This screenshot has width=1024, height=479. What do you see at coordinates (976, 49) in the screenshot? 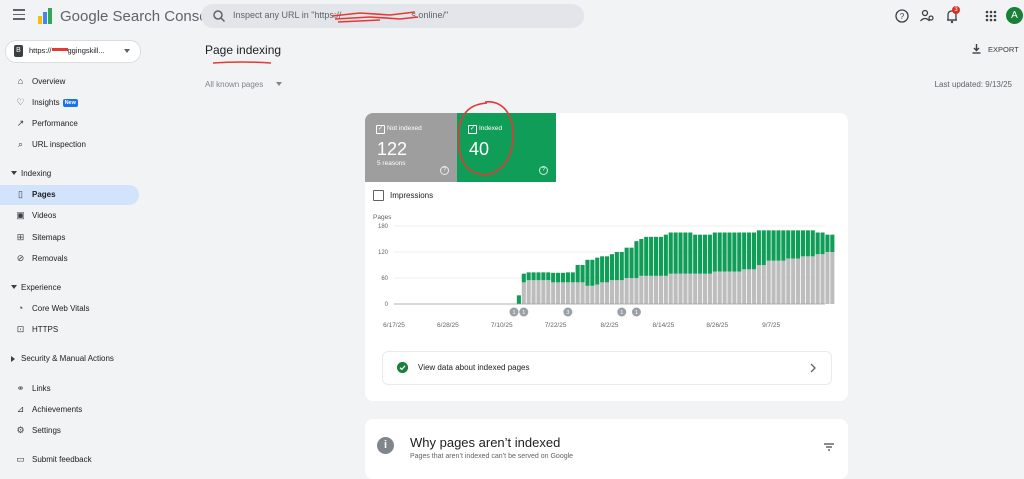
I see `download-icon` at bounding box center [976, 49].